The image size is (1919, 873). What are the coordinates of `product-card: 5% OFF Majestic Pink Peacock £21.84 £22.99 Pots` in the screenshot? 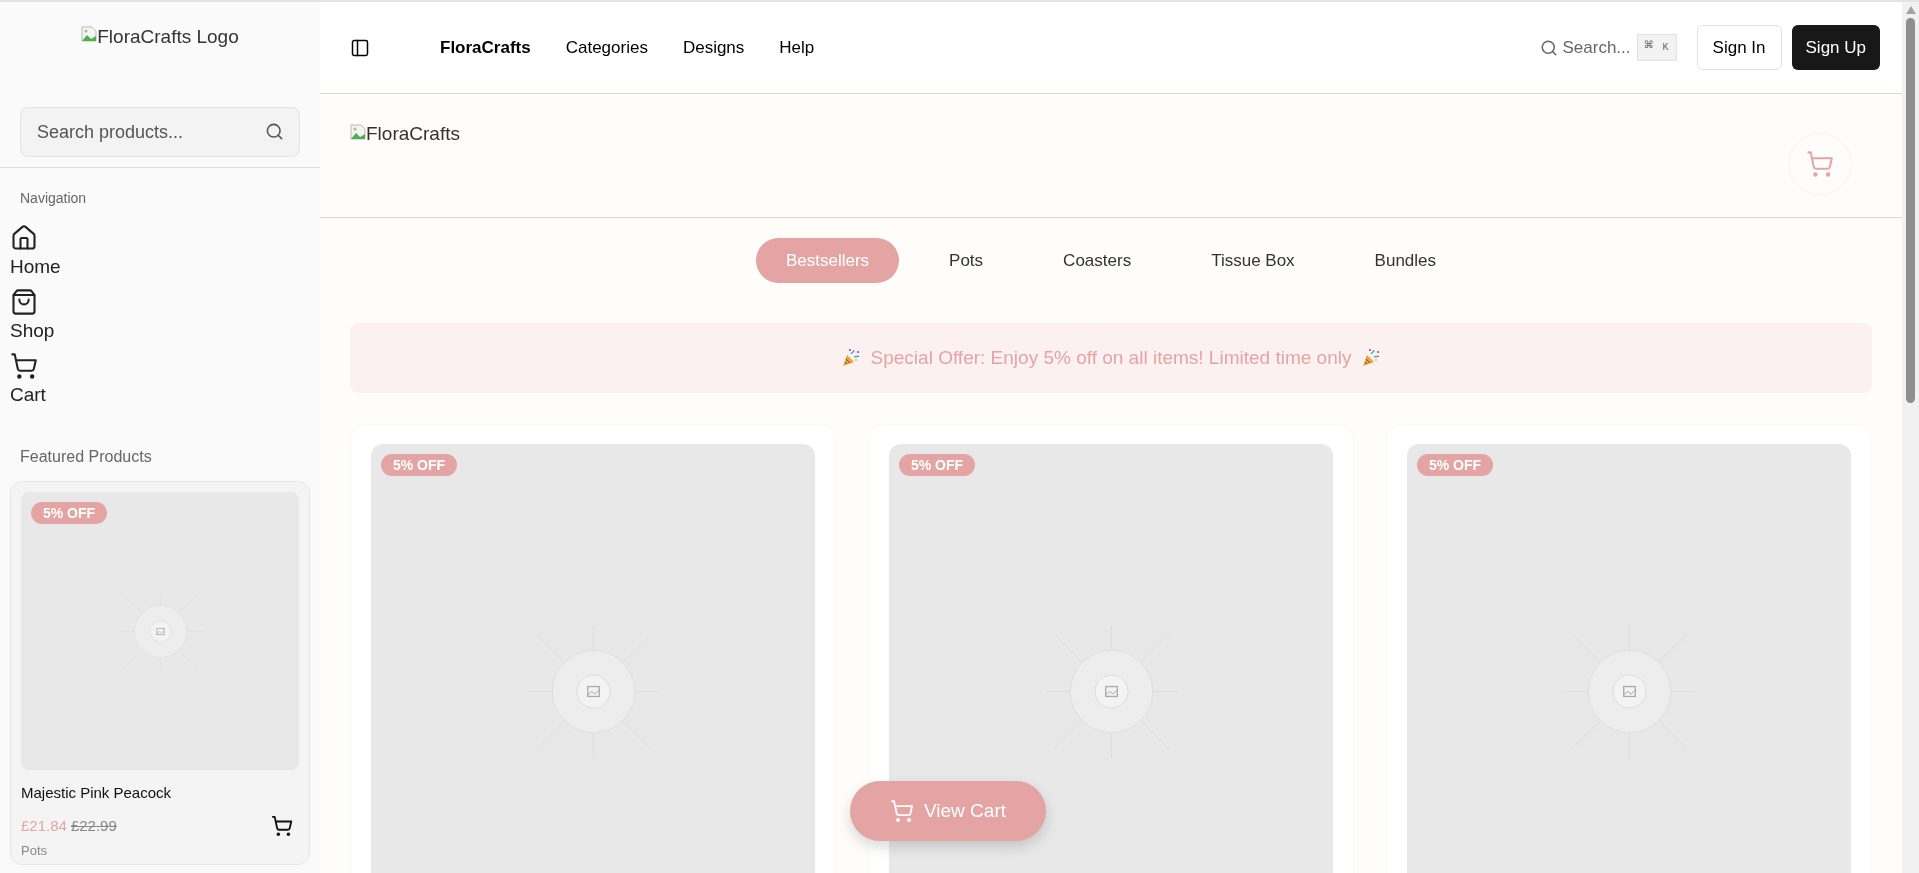 It's located at (160, 673).